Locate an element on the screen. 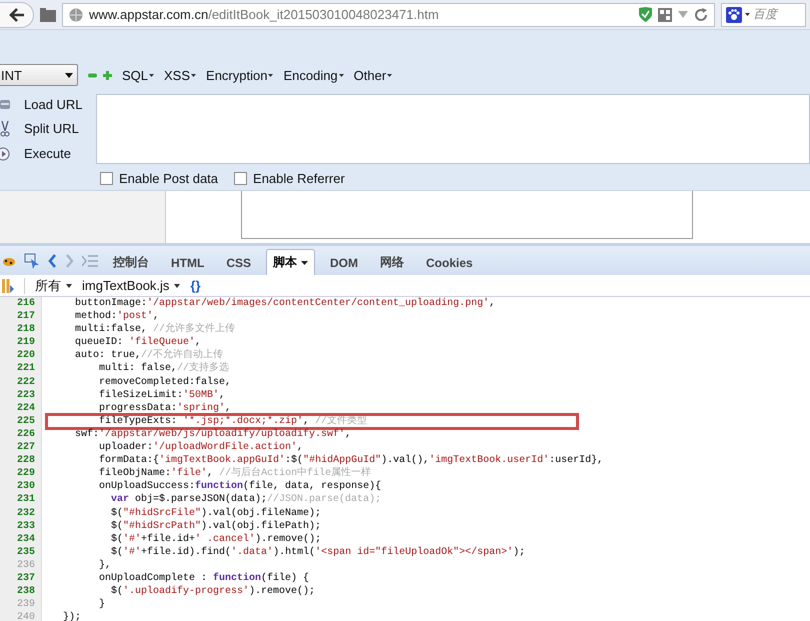 This screenshot has width=810, height=621. line-number: 219 is located at coordinates (21, 343).